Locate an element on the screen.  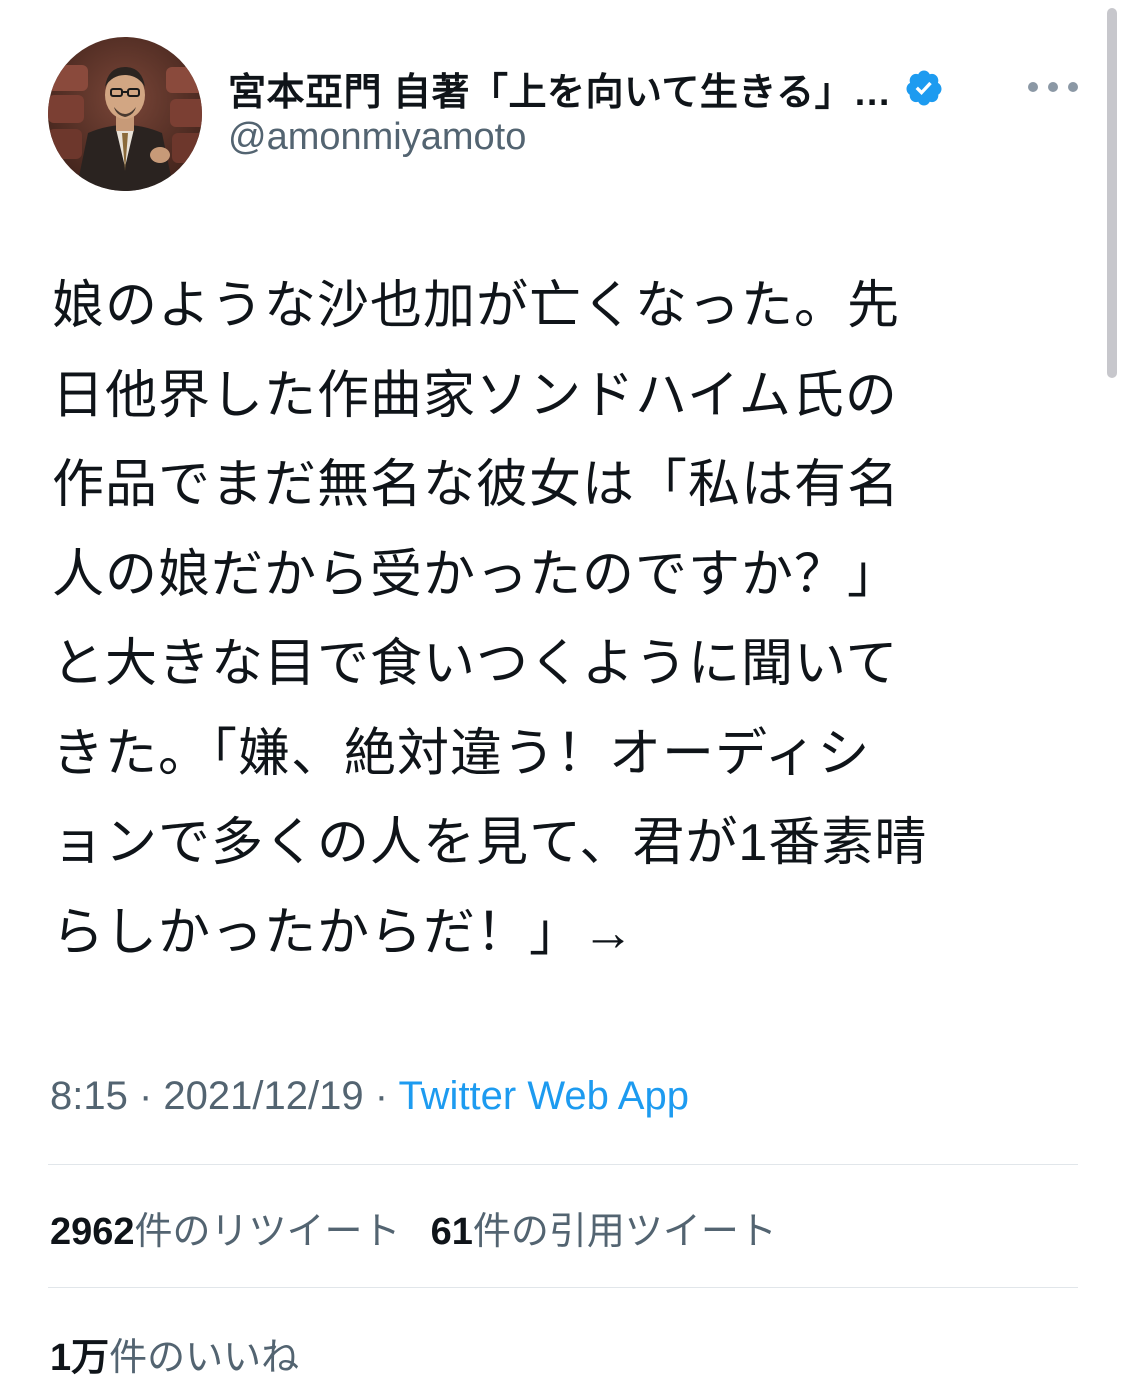
more-options-icon is located at coordinates (1053, 87).